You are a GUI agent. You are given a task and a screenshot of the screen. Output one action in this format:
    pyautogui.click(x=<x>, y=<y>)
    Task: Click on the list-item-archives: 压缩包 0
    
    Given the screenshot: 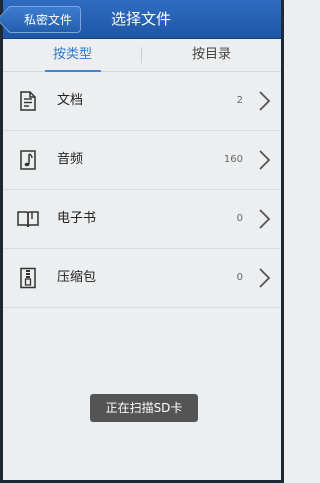 What is the action you would take?
    pyautogui.click(x=142, y=278)
    